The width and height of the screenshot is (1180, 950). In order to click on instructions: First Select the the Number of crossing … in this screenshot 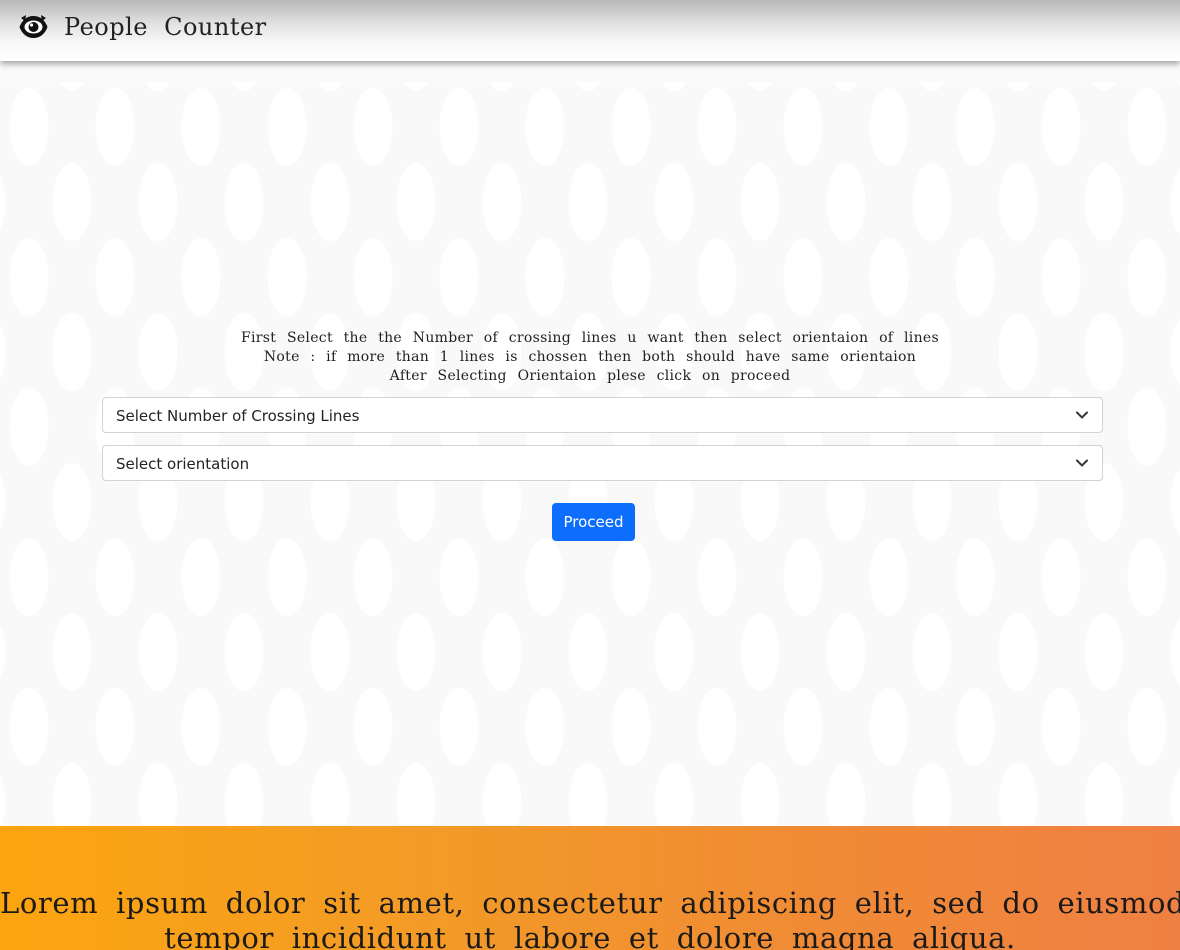, I will do `click(590, 357)`.